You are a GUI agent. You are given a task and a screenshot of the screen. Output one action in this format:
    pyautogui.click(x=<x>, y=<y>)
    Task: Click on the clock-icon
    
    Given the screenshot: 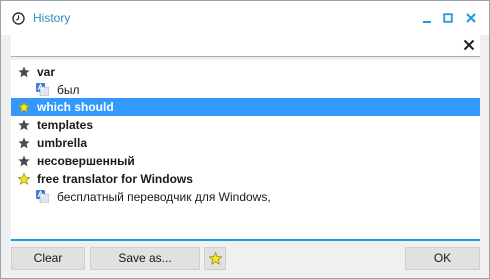 What is the action you would take?
    pyautogui.click(x=18, y=18)
    